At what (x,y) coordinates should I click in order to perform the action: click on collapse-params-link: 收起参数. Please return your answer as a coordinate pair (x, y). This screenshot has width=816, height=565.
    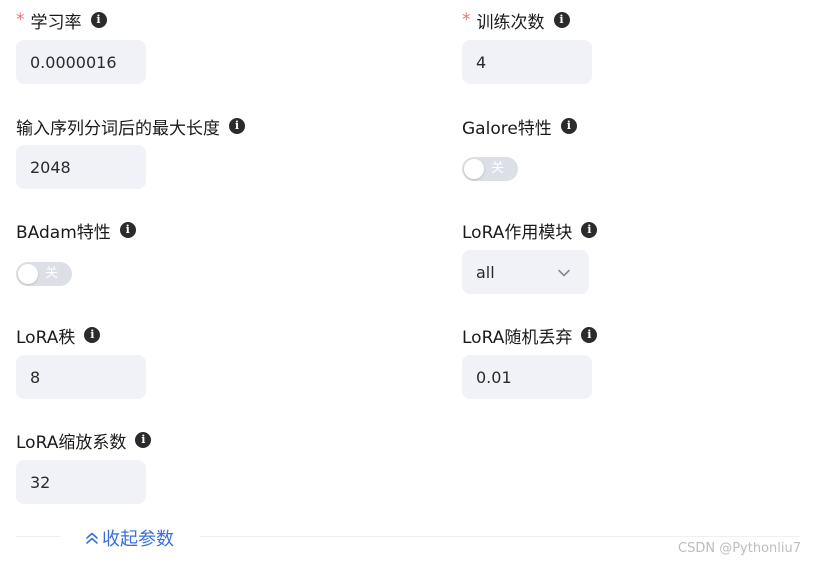
    Looking at the image, I should click on (129, 538).